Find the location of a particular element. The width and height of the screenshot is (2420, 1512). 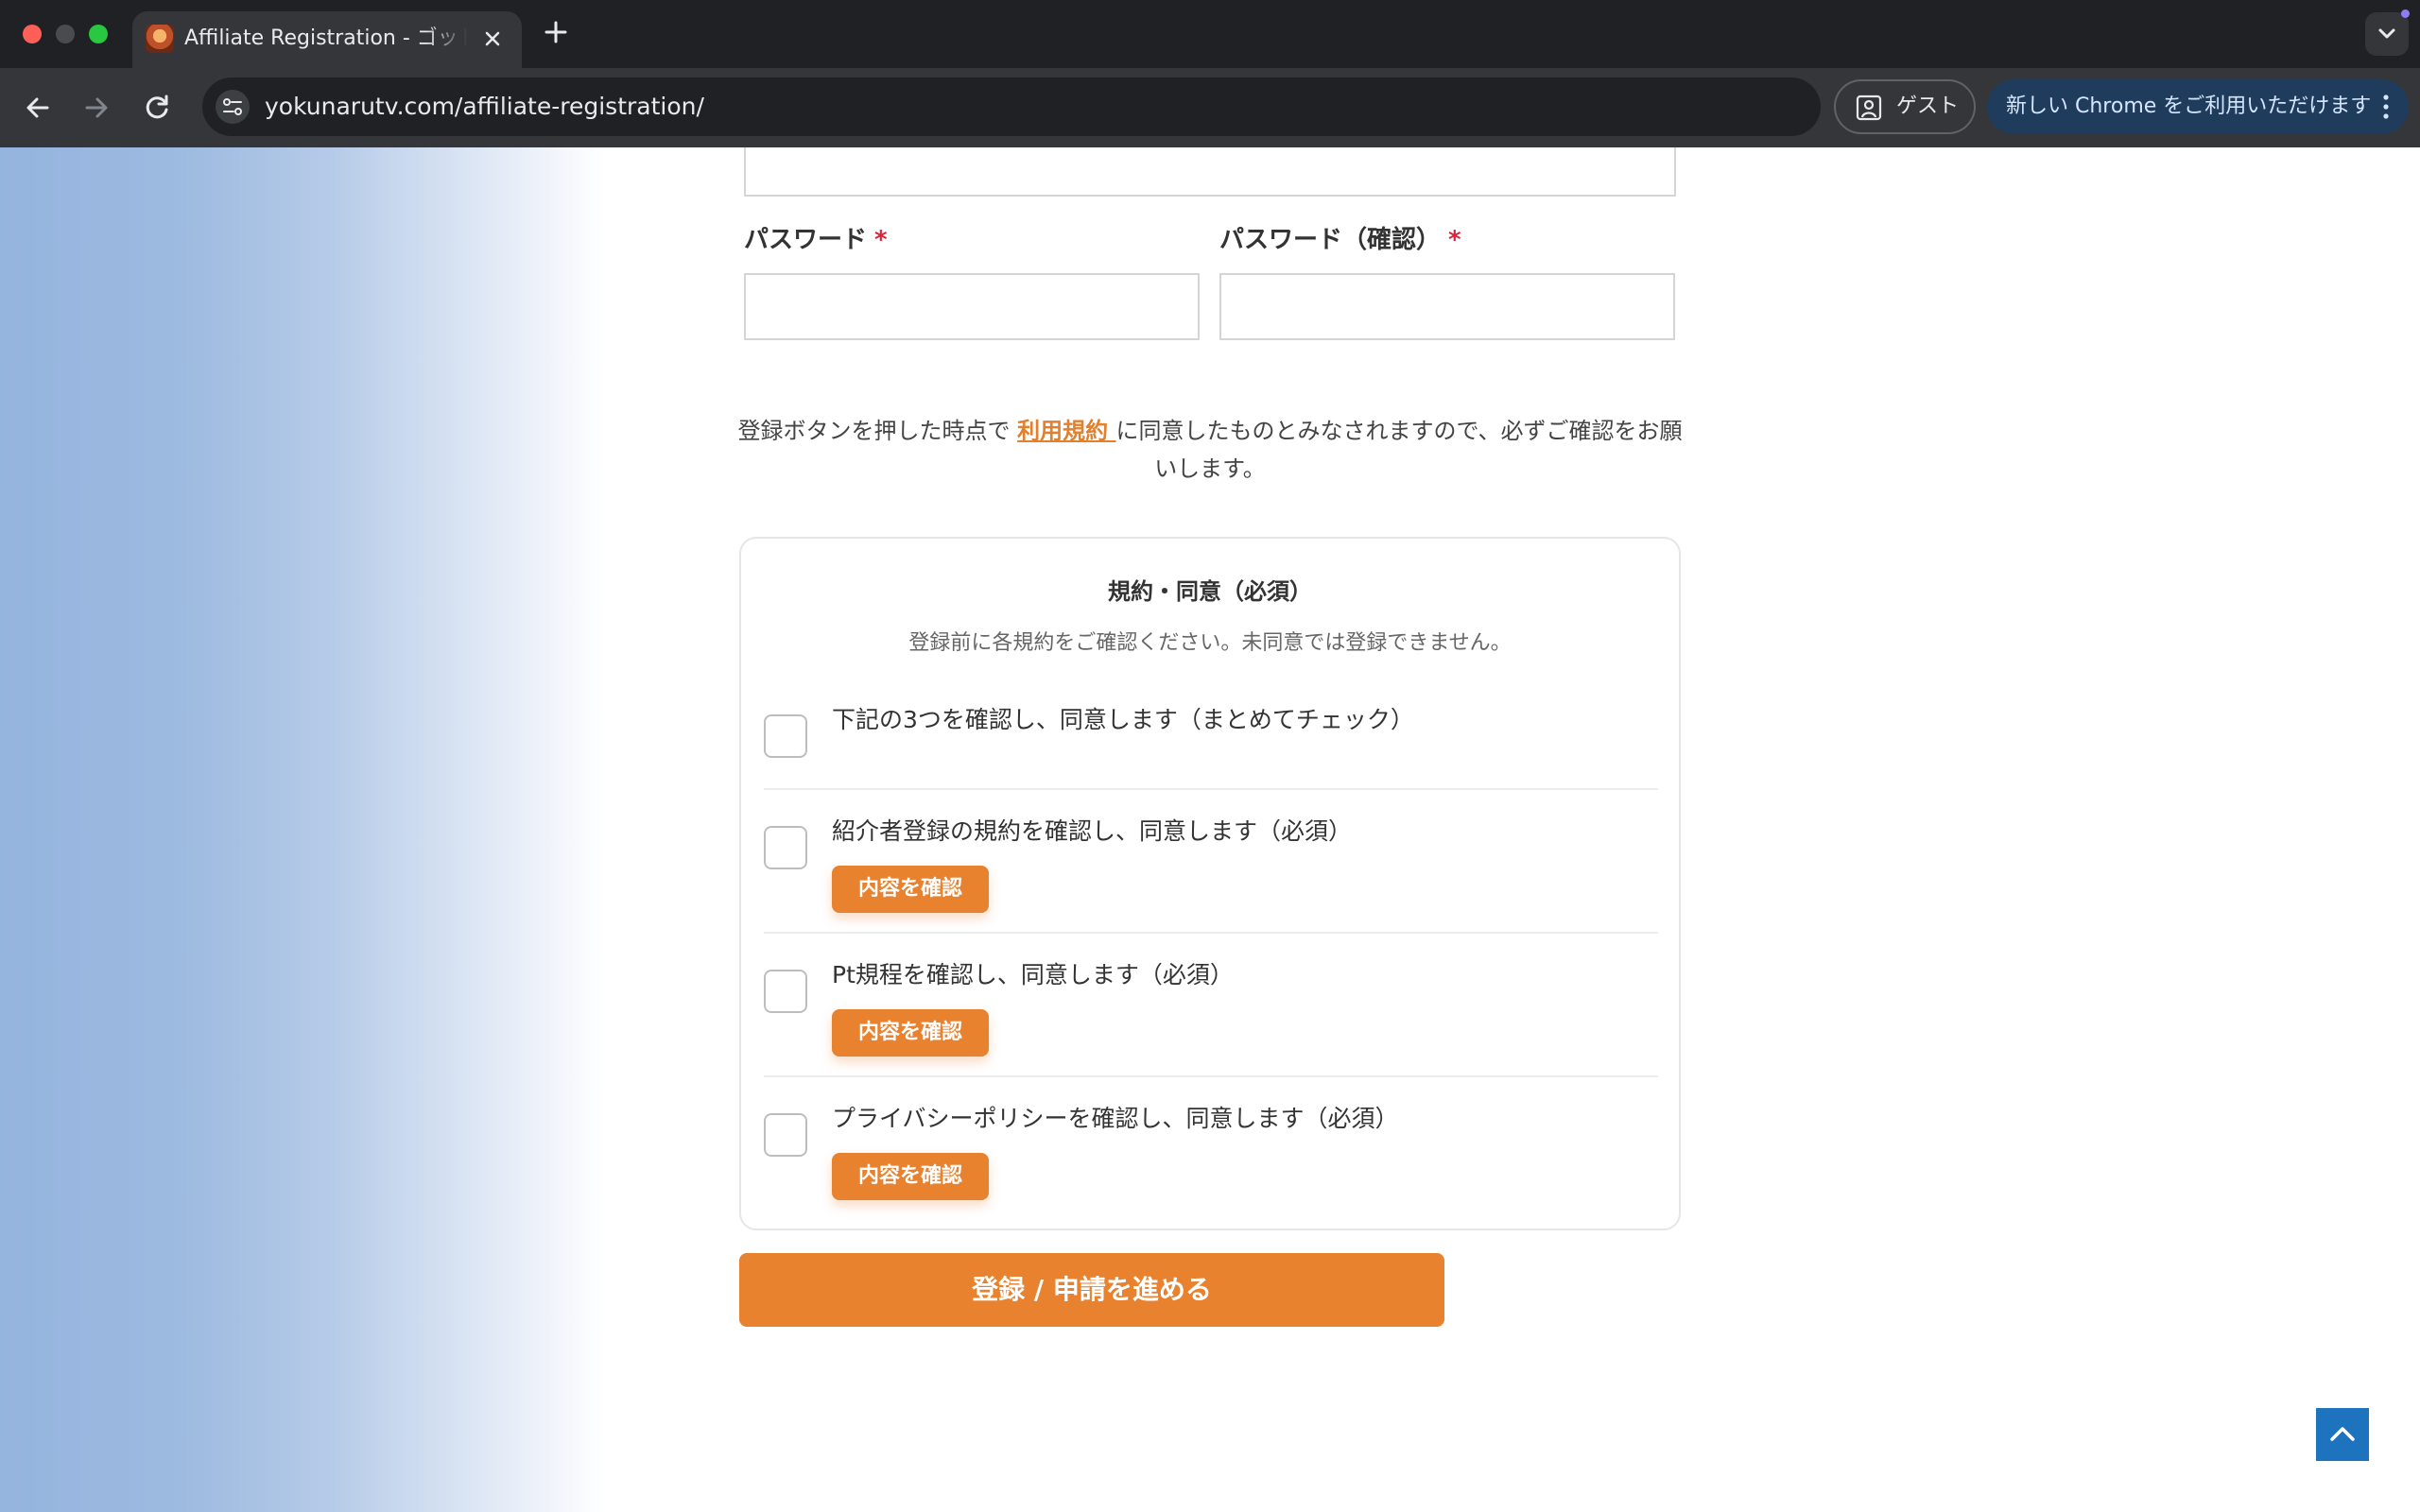

password-label: パスワード * is located at coordinates (816, 240).